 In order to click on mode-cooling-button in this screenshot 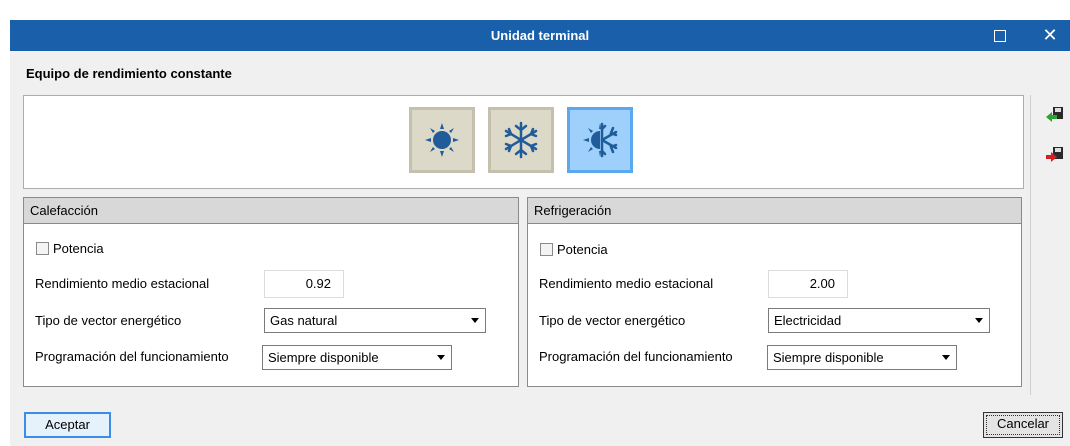, I will do `click(521, 140)`.